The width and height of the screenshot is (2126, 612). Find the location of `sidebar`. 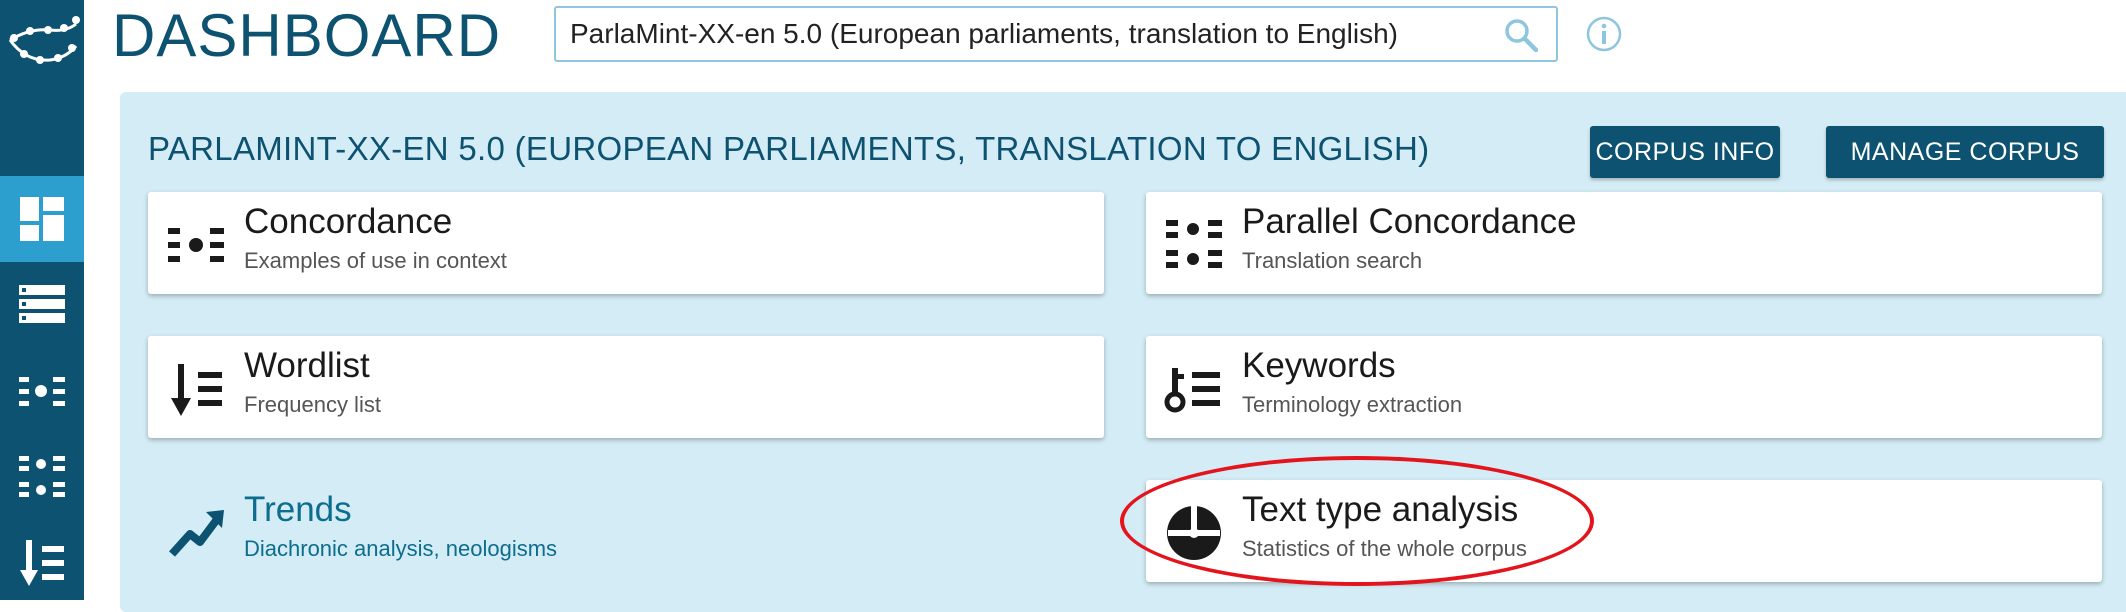

sidebar is located at coordinates (42, 300).